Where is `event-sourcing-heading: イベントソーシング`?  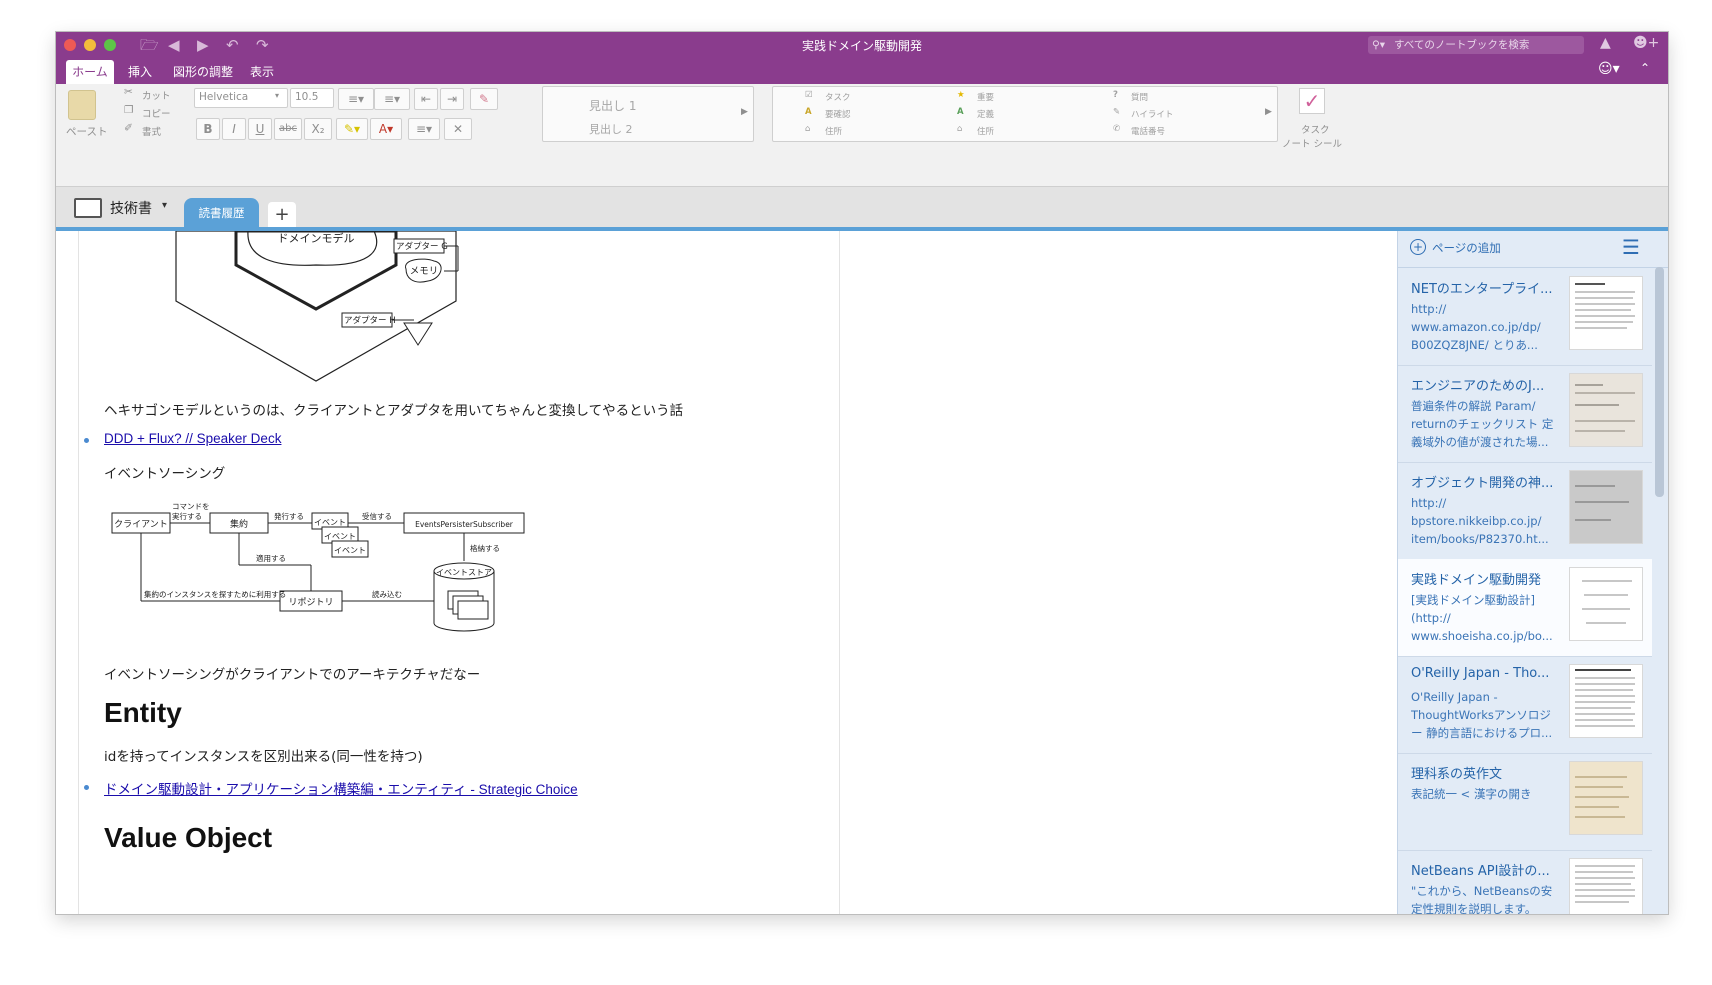
event-sourcing-heading: イベントソーシング is located at coordinates (165, 474).